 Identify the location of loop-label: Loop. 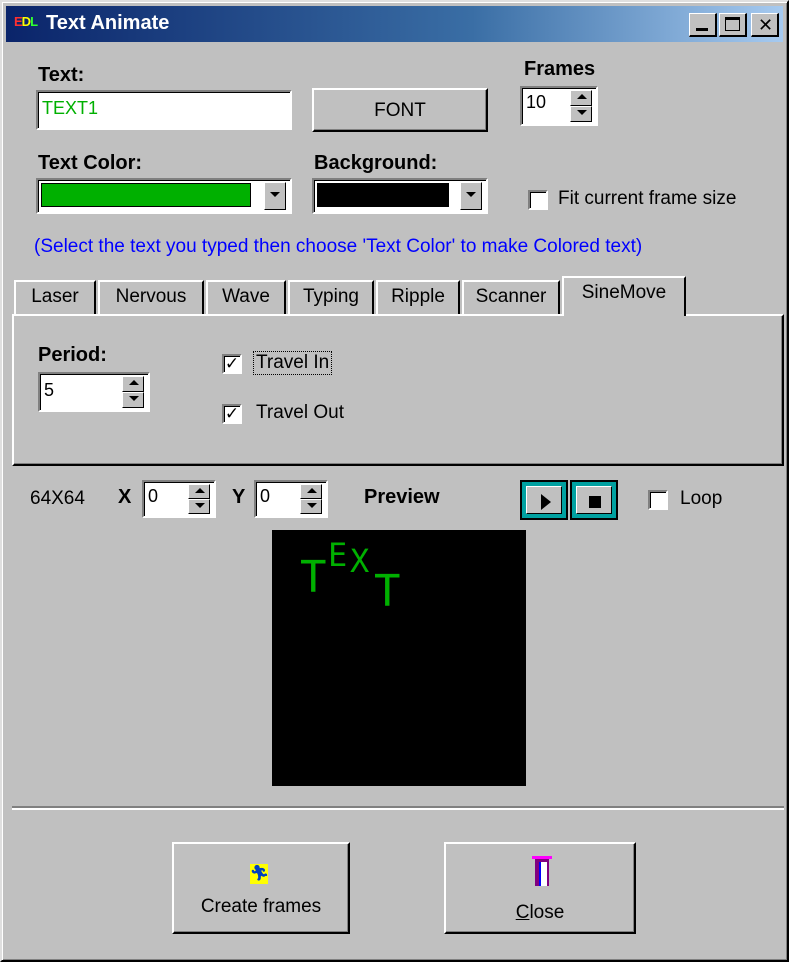
(701, 498).